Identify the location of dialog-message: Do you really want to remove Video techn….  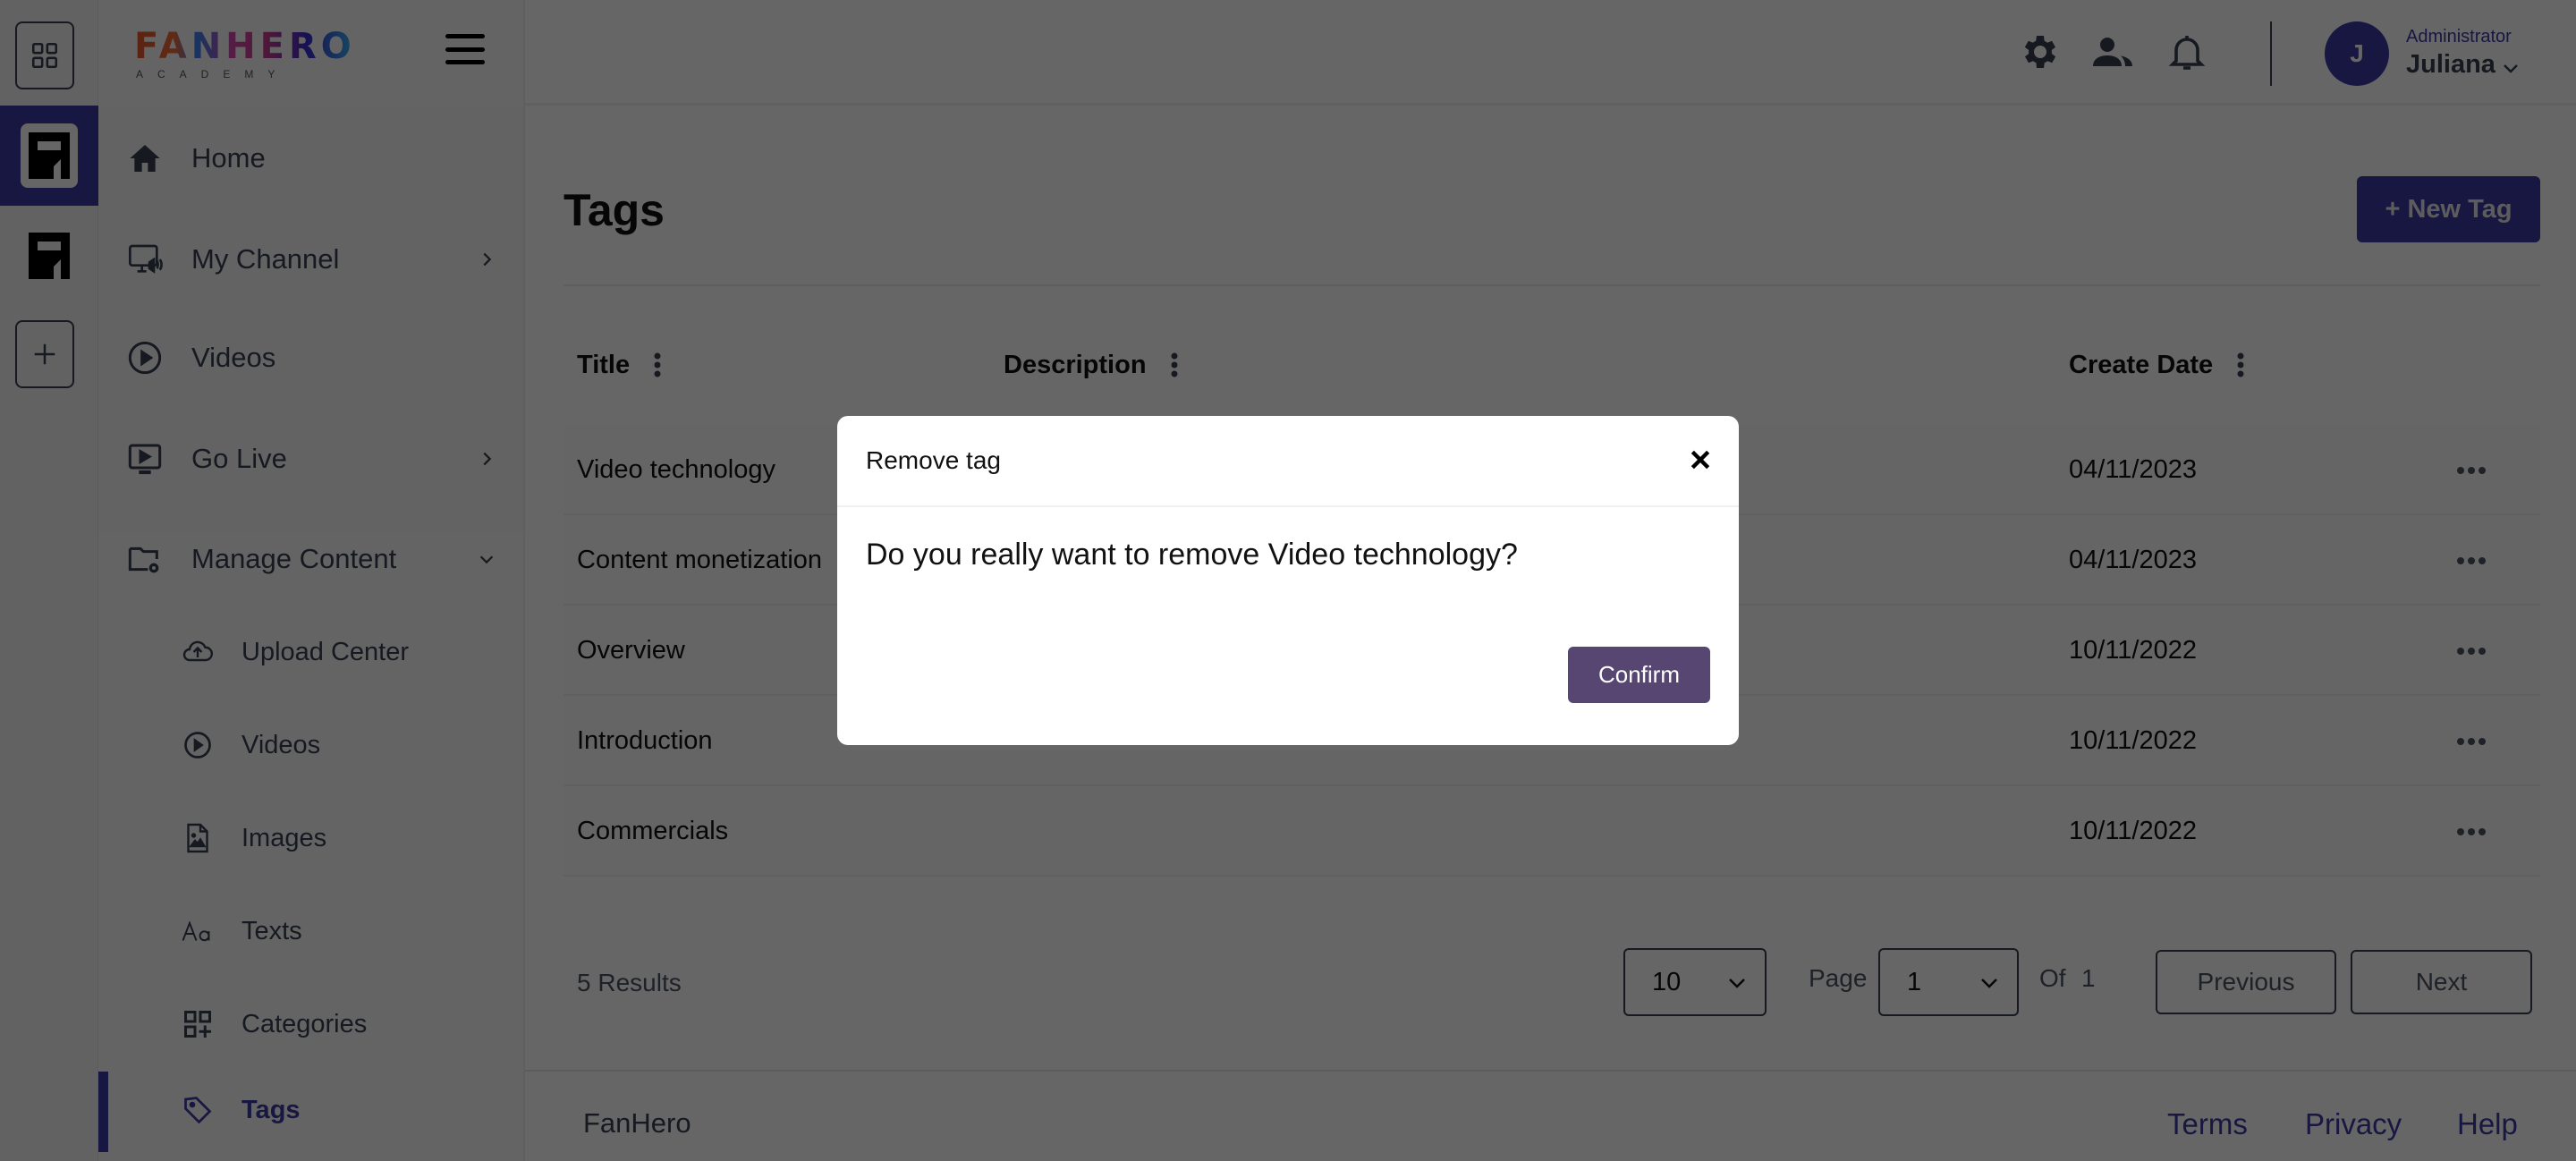
(1192, 555).